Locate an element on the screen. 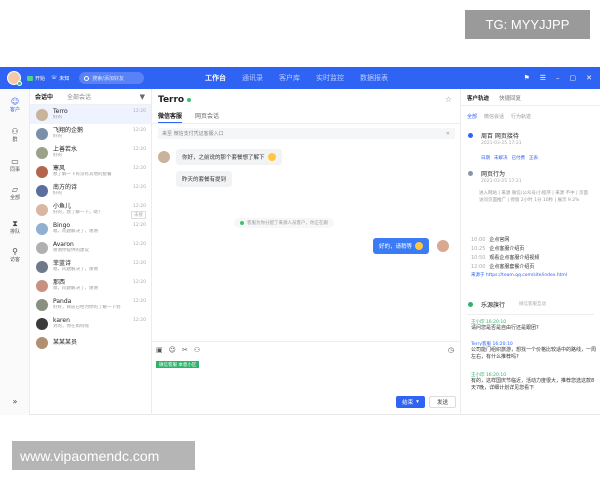 The width and height of the screenshot is (600, 480). window-controls: ⚑ ☰ – ▢ ✕ is located at coordinates (557, 78).